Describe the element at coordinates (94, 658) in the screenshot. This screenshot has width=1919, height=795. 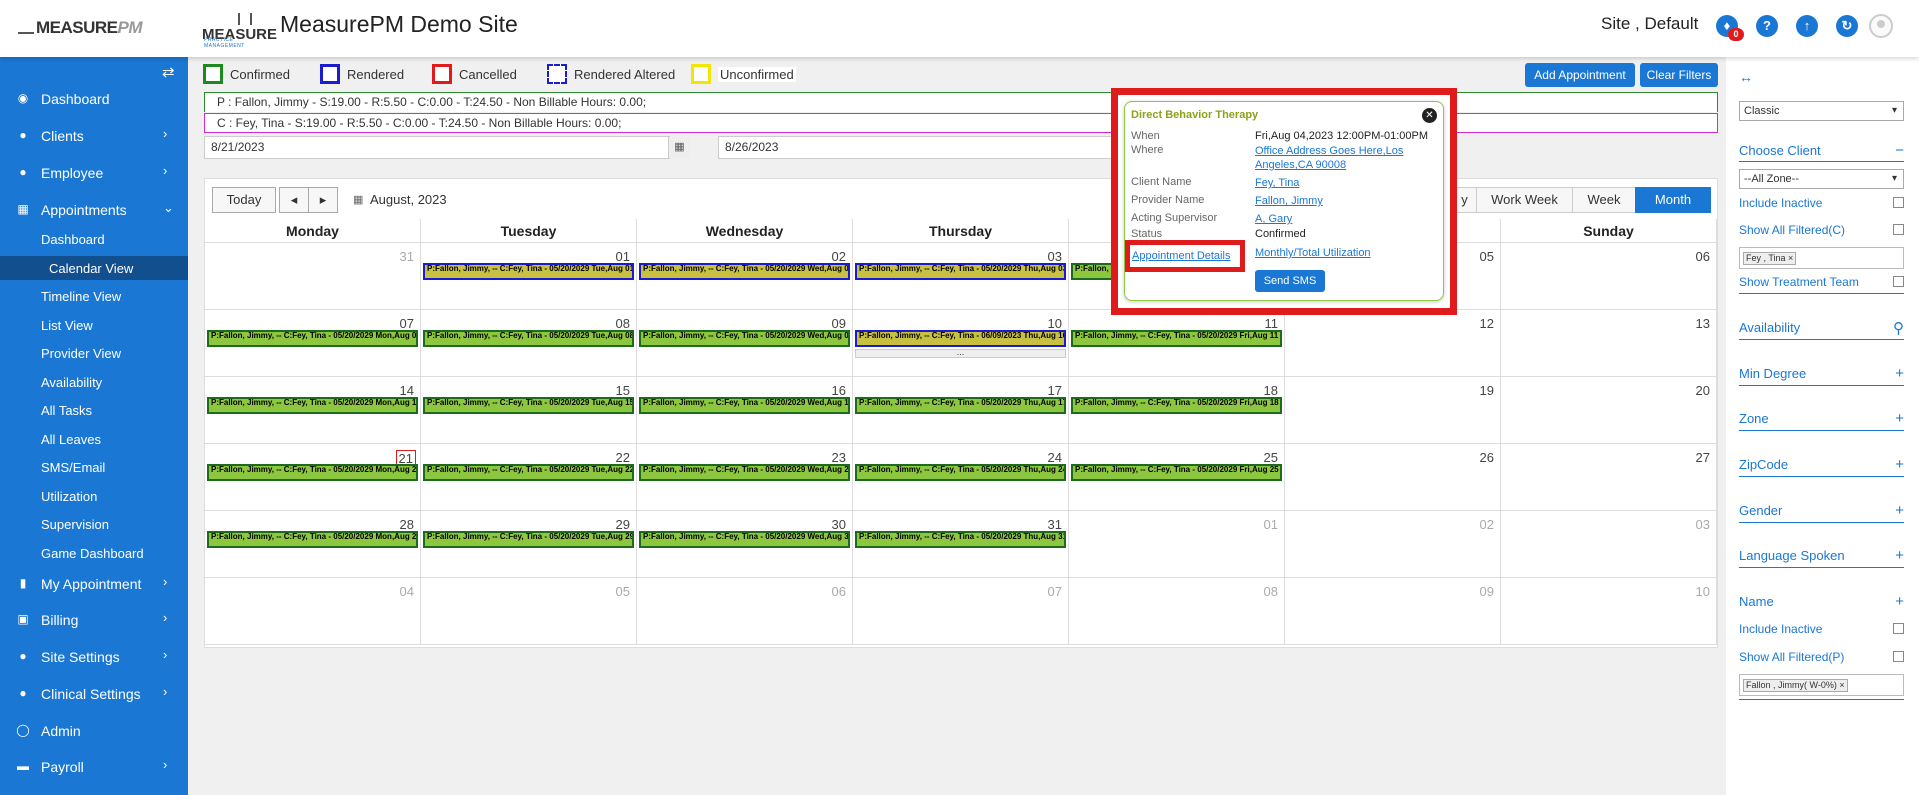
I see `sidebar-item-site-settings: ● Site Settings ›` at that location.